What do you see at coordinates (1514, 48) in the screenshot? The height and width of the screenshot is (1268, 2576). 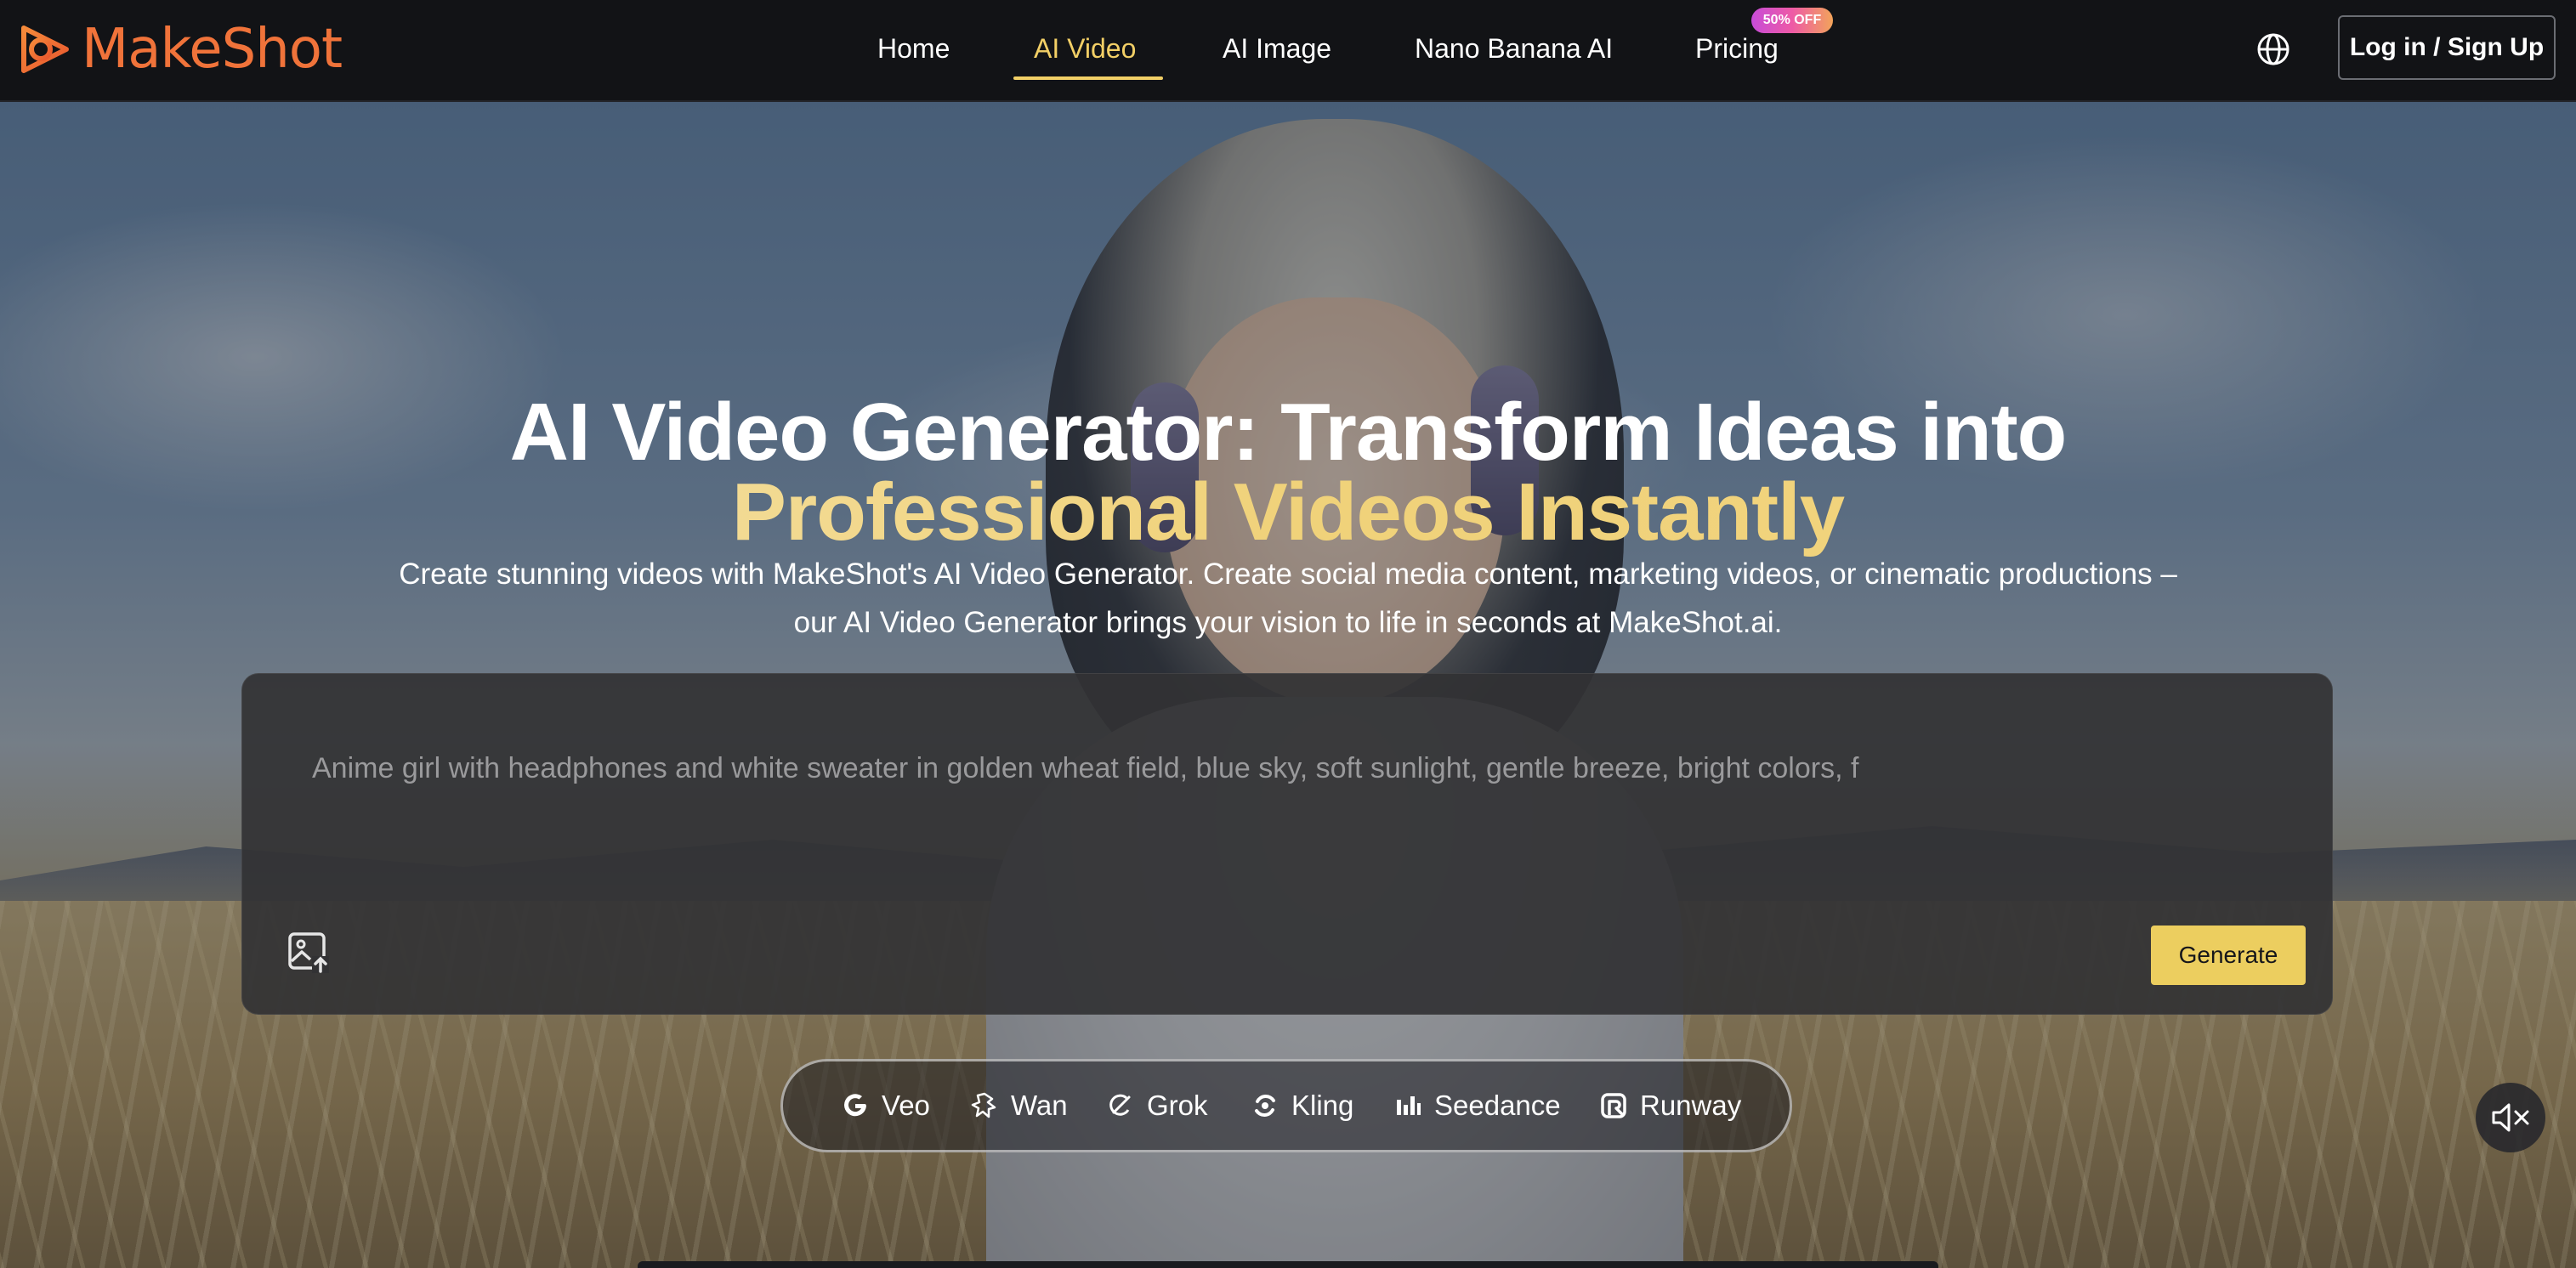 I see `nav-nano-banana: Nano Banana AI` at bounding box center [1514, 48].